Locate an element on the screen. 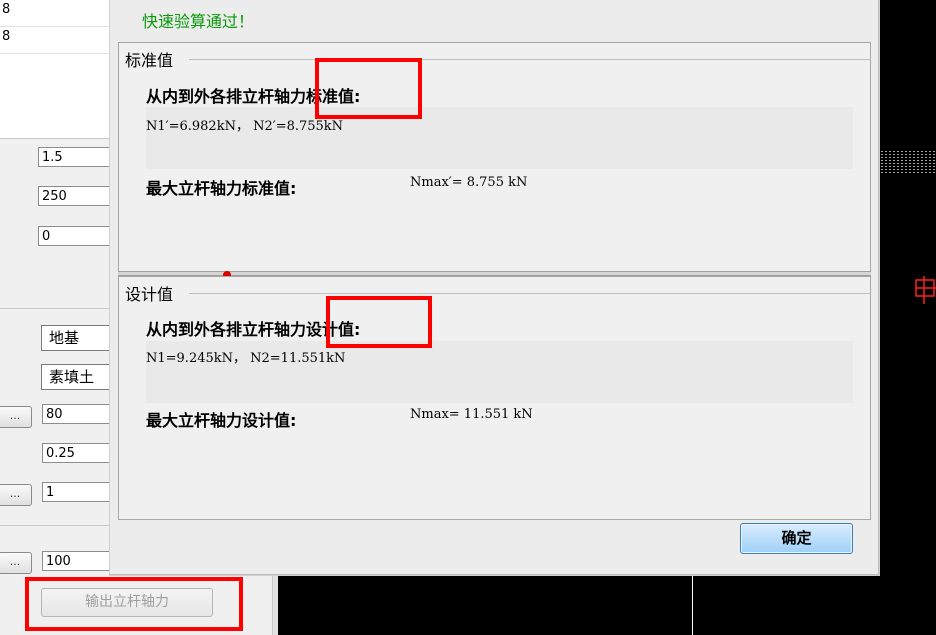 The image size is (936, 635). group-title: 设计值 is located at coordinates (150, 293).